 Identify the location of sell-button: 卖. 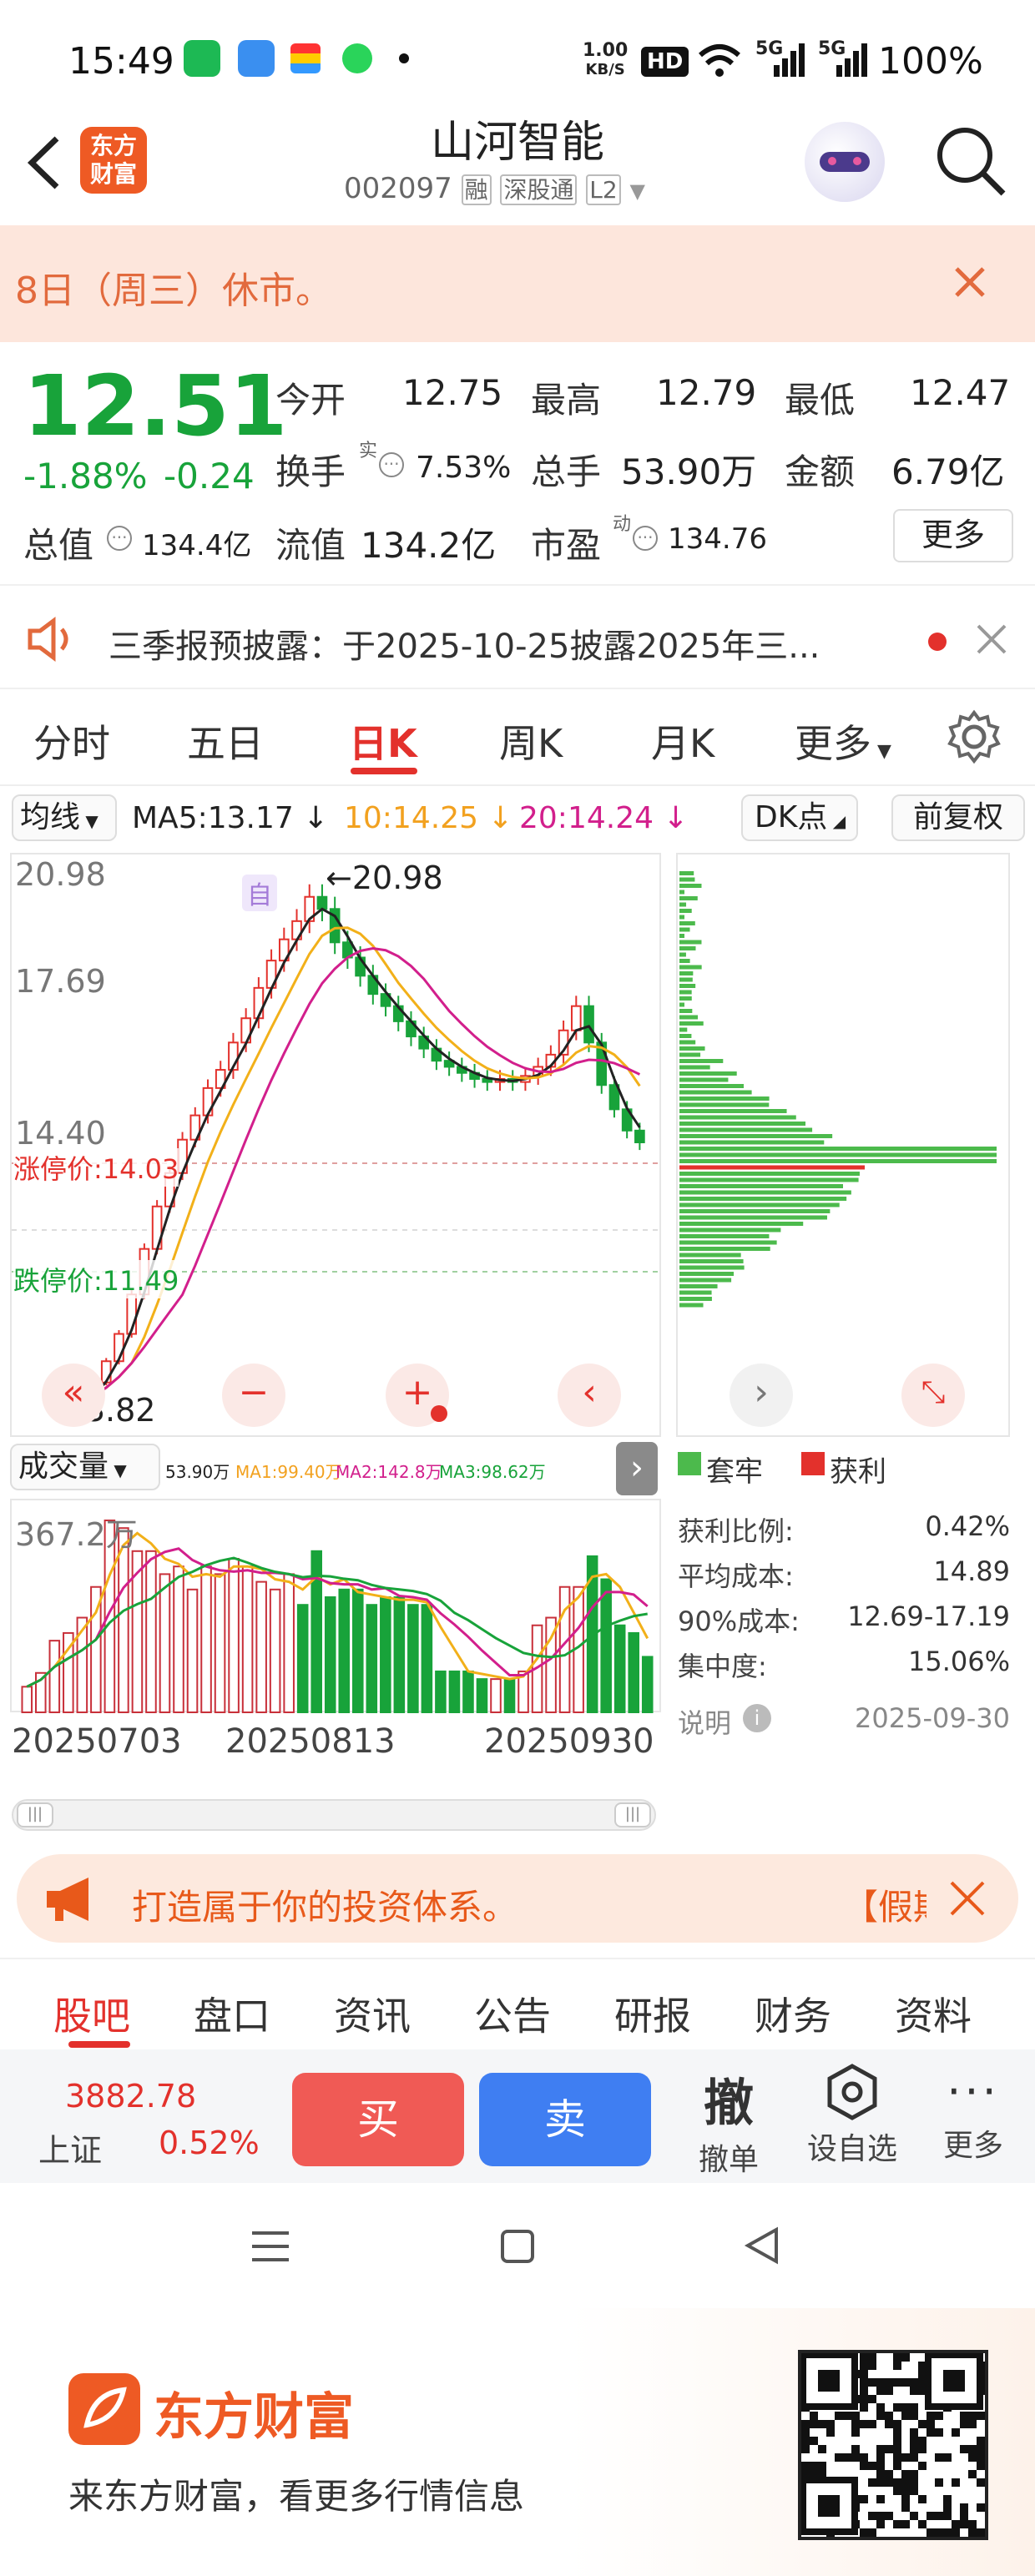
(565, 2119).